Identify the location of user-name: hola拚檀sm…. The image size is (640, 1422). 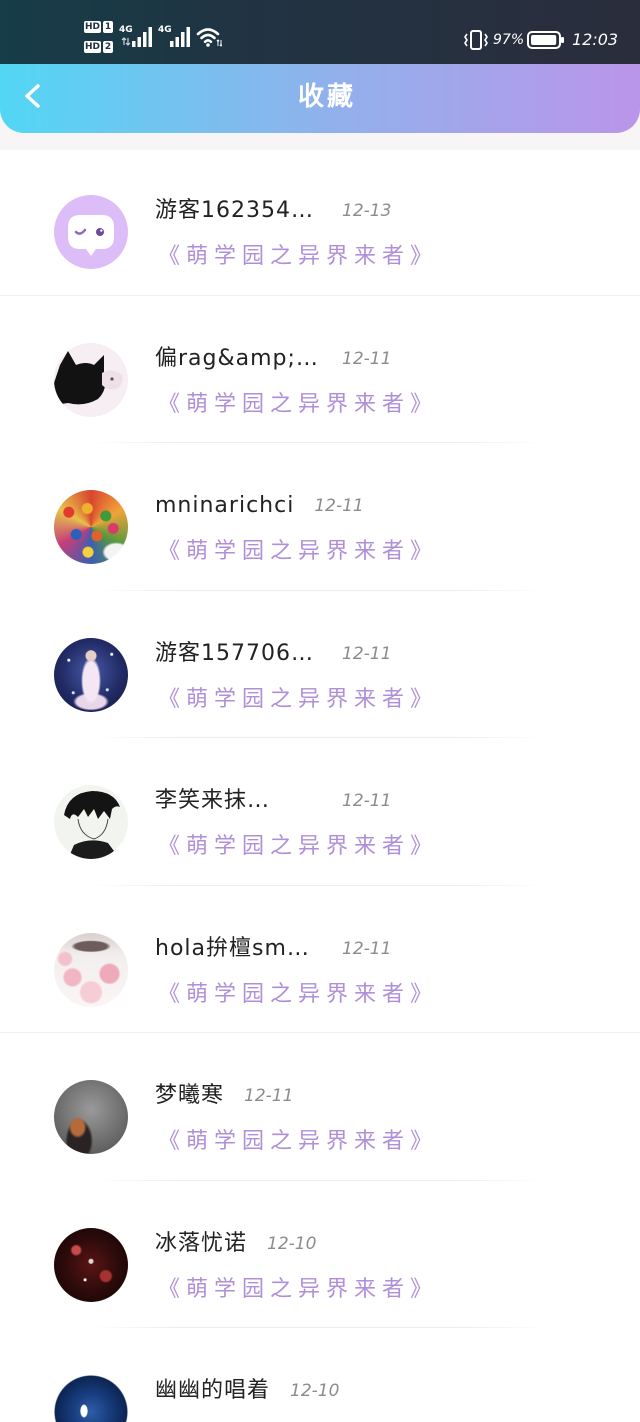
(238, 949).